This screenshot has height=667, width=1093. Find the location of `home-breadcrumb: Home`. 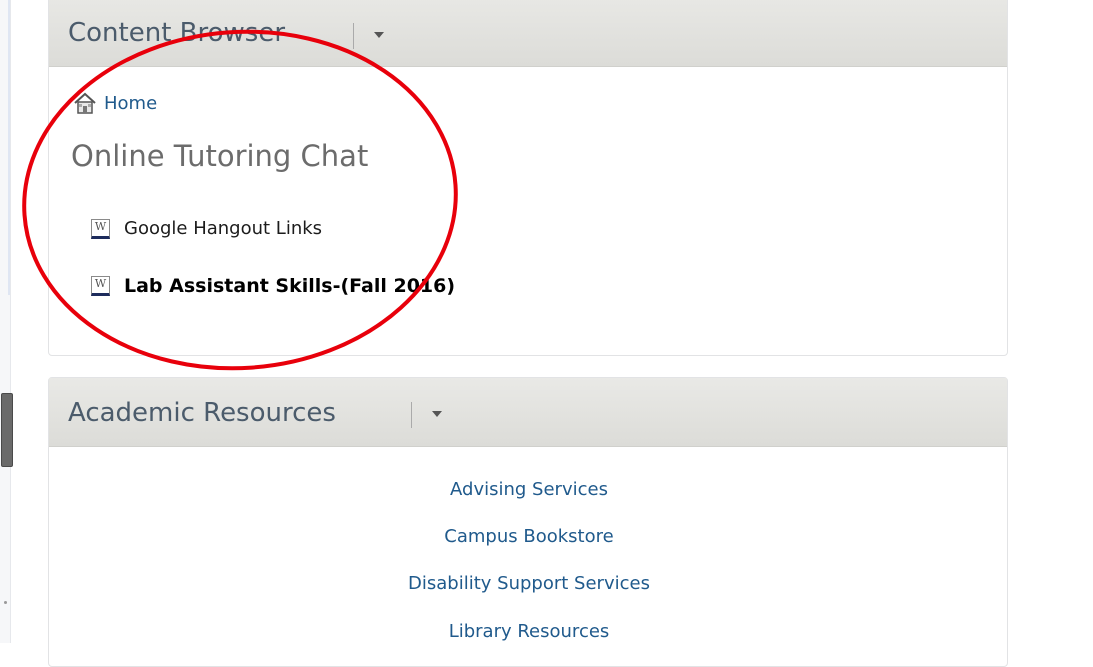

home-breadcrumb: Home is located at coordinates (115, 103).